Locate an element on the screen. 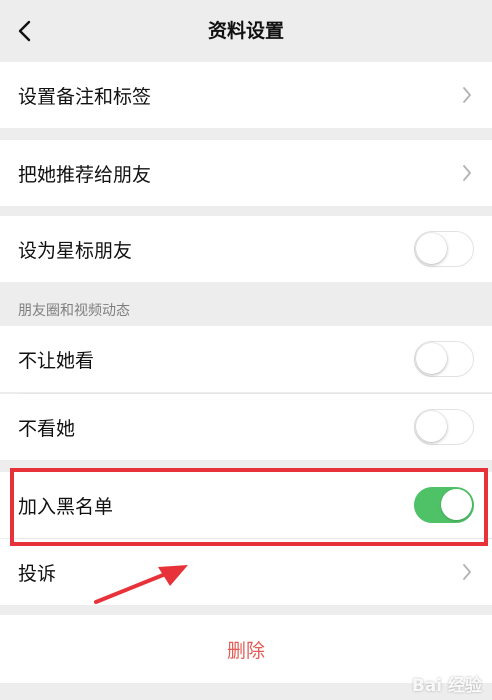 The width and height of the screenshot is (492, 700). set-remark-tags-label: 设置备注和标签 is located at coordinates (85, 96).